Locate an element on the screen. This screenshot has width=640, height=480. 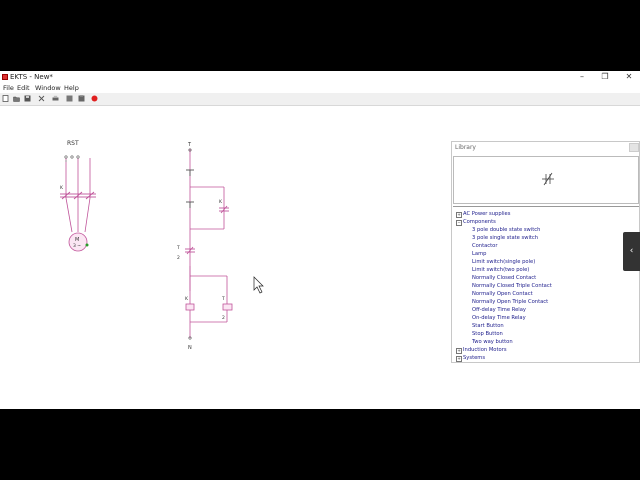
coil-t-label: T is located at coordinates (223, 299).